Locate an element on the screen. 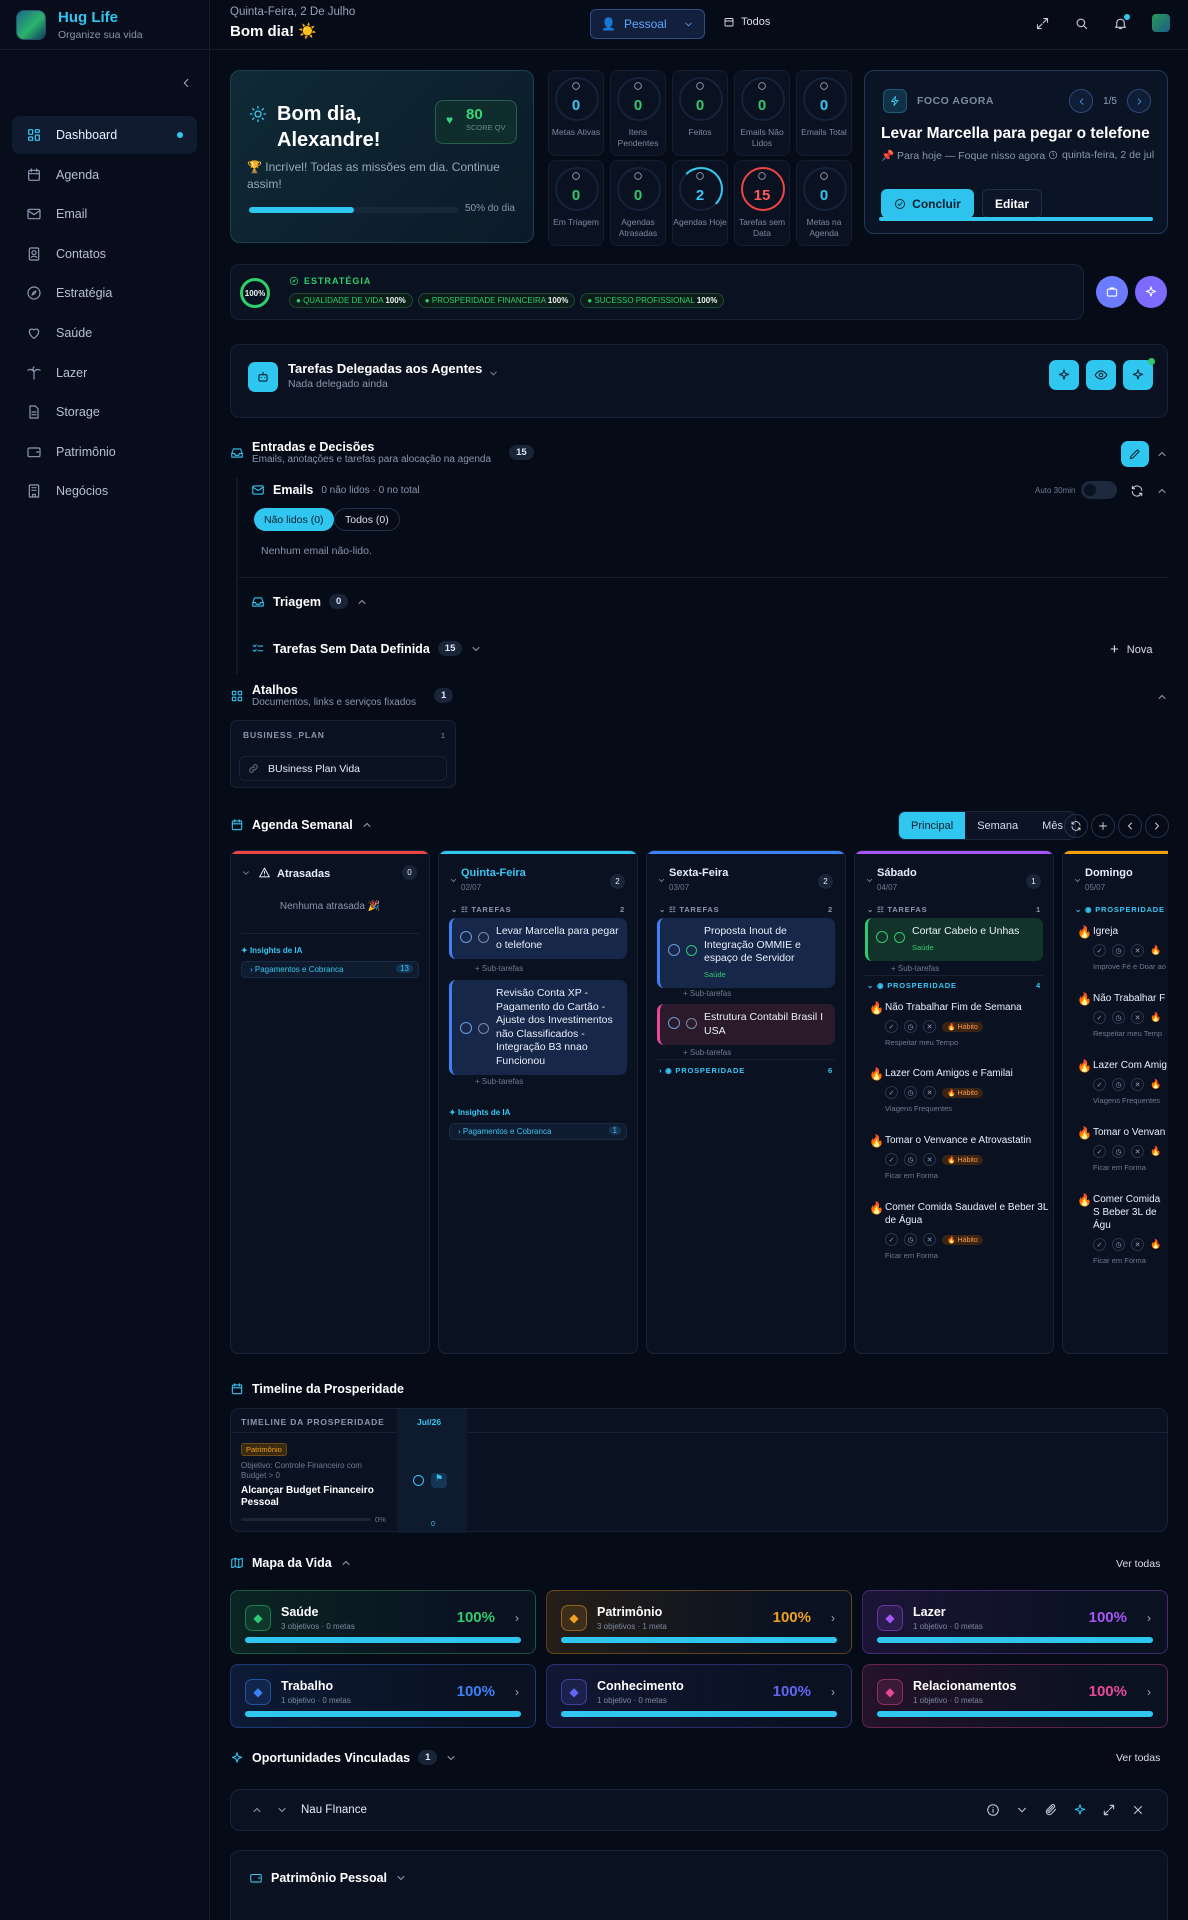 The width and height of the screenshot is (1188, 1920). sidebar-item-lazer: Lazer is located at coordinates (104, 373).